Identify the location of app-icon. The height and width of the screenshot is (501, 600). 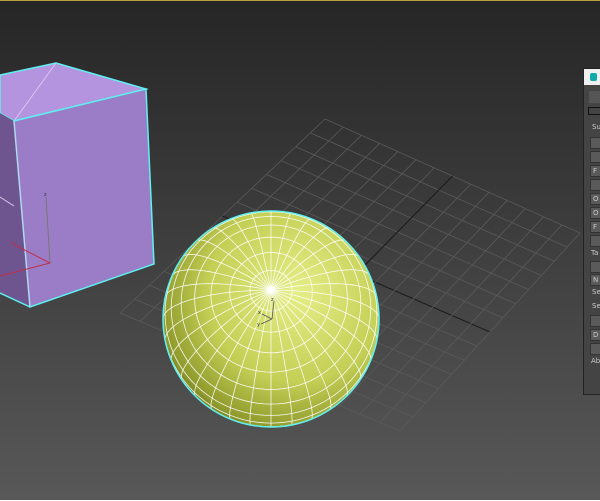
(593, 77).